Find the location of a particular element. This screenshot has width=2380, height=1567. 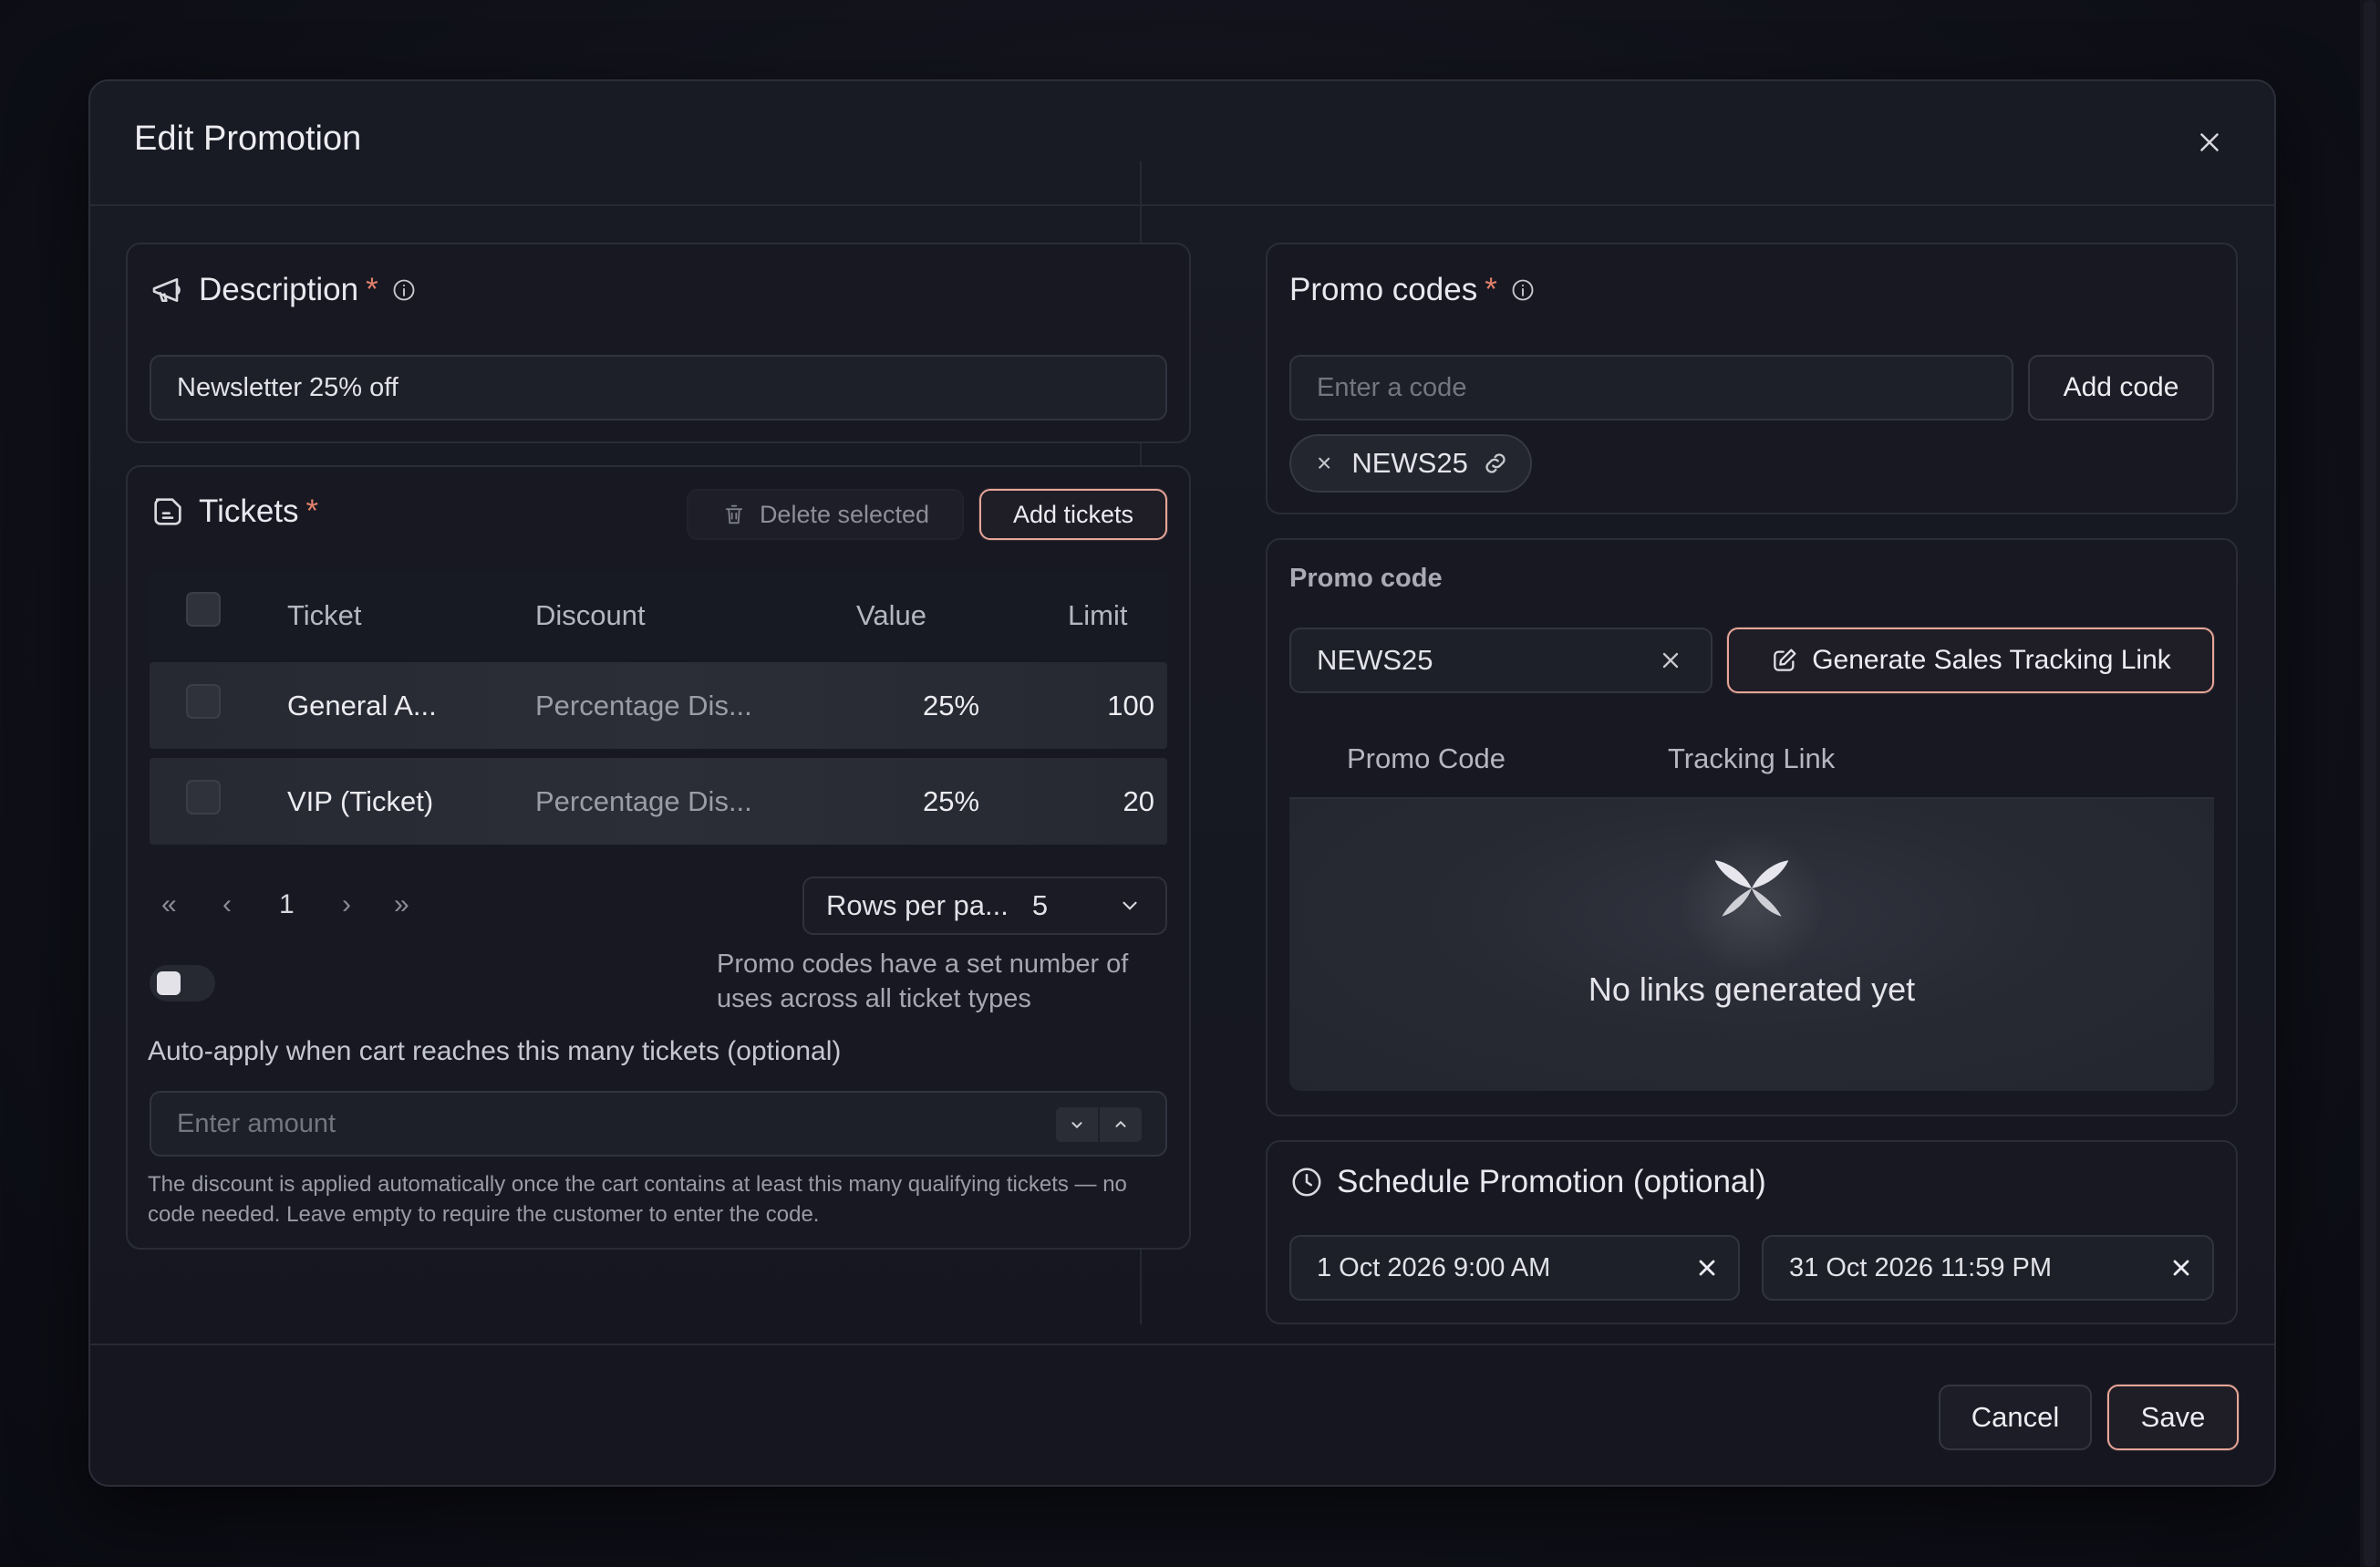

increment-button is located at coordinates (1121, 1124).